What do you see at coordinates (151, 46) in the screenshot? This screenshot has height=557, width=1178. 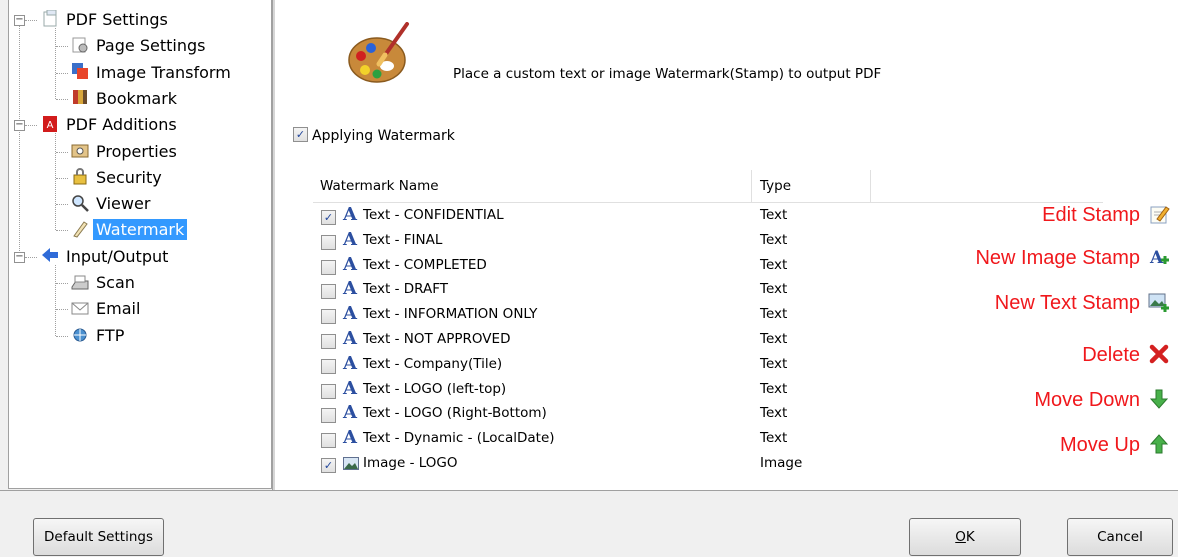 I see `tree-item-label: Page Settings` at bounding box center [151, 46].